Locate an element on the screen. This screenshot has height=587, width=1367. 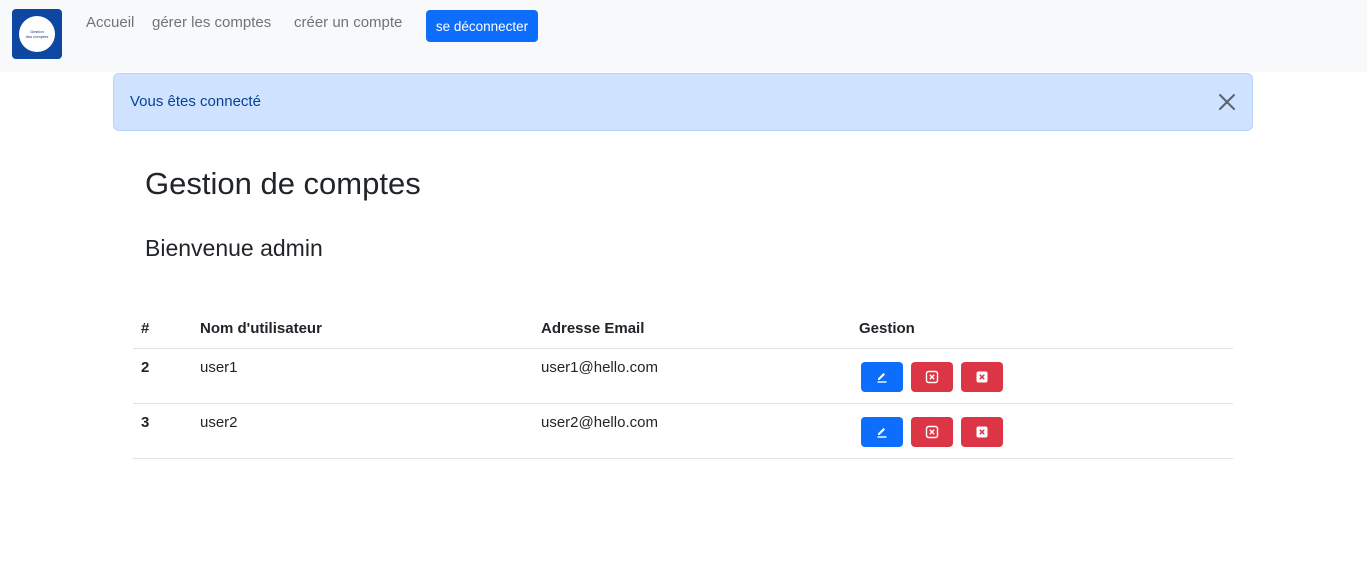
alert-success: Vous êtes connecté is located at coordinates (683, 102).